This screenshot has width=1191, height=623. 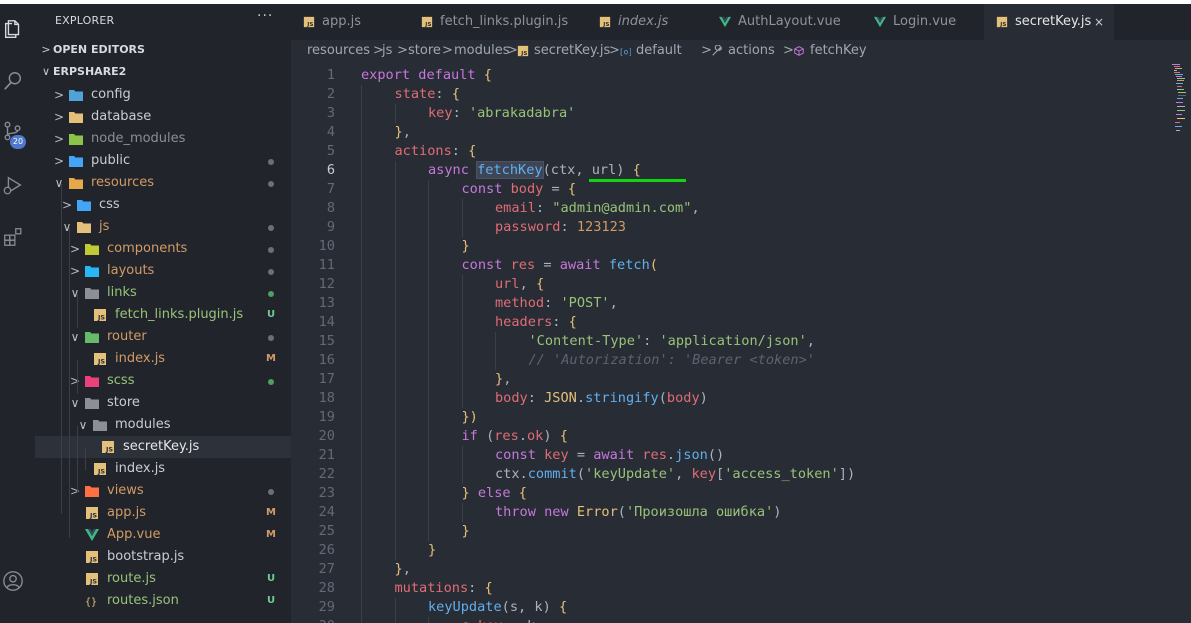 I want to click on tree-item-label: views, so click(x=125, y=490).